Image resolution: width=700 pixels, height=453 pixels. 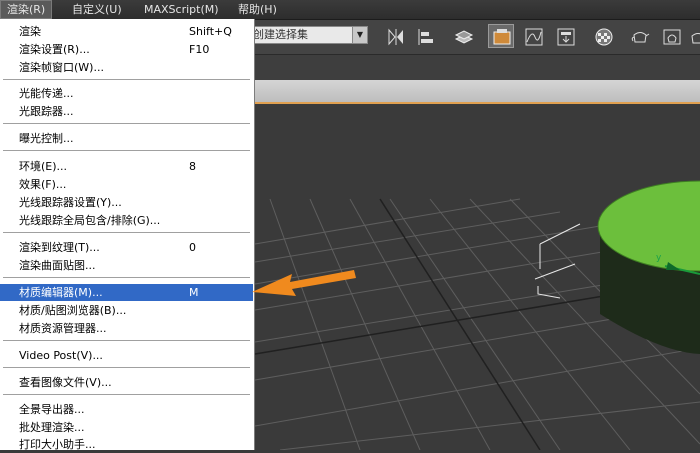 I want to click on teapot-icon, so click(x=640, y=37).